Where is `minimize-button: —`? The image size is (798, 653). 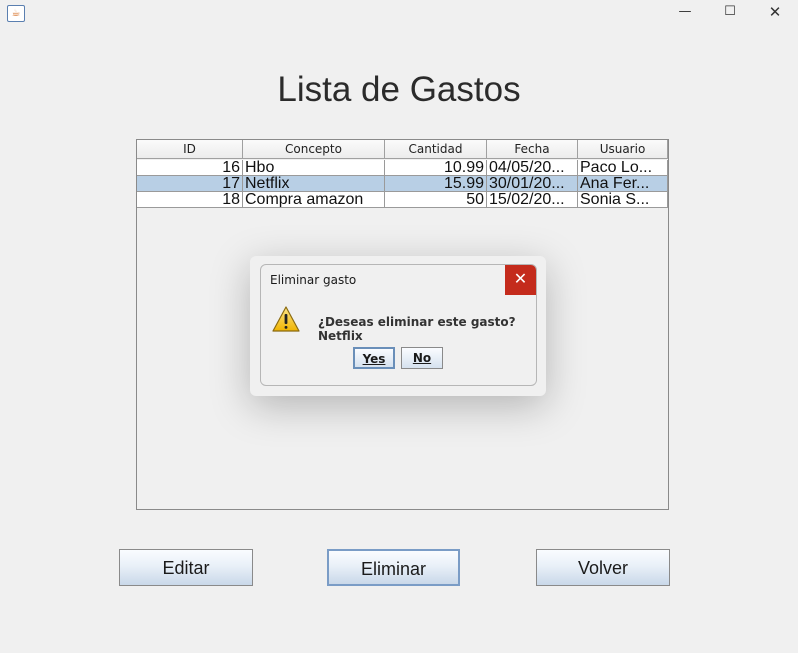
minimize-button: — is located at coordinates (685, 13).